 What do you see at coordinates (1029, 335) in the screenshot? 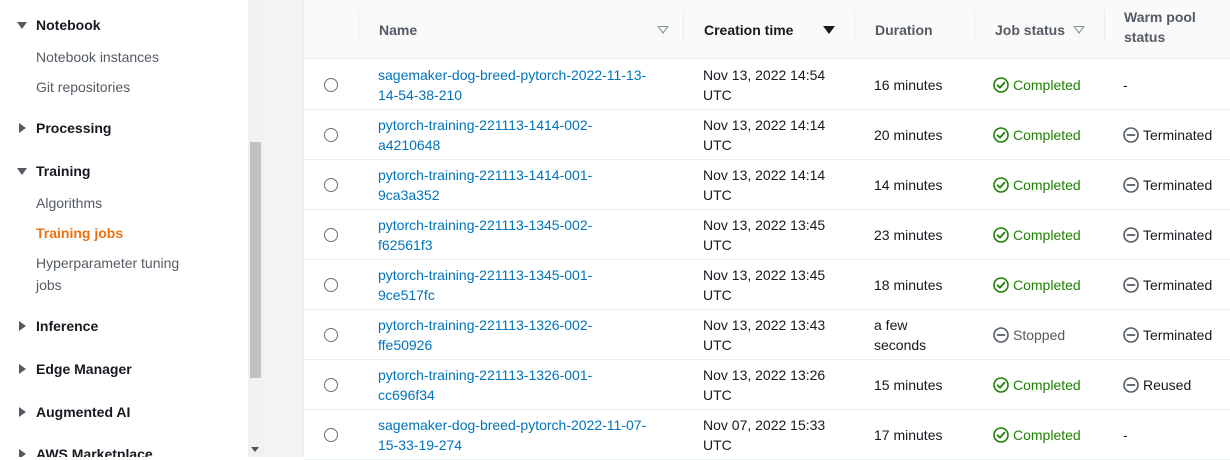
I see `job-status-badge: Stopped` at bounding box center [1029, 335].